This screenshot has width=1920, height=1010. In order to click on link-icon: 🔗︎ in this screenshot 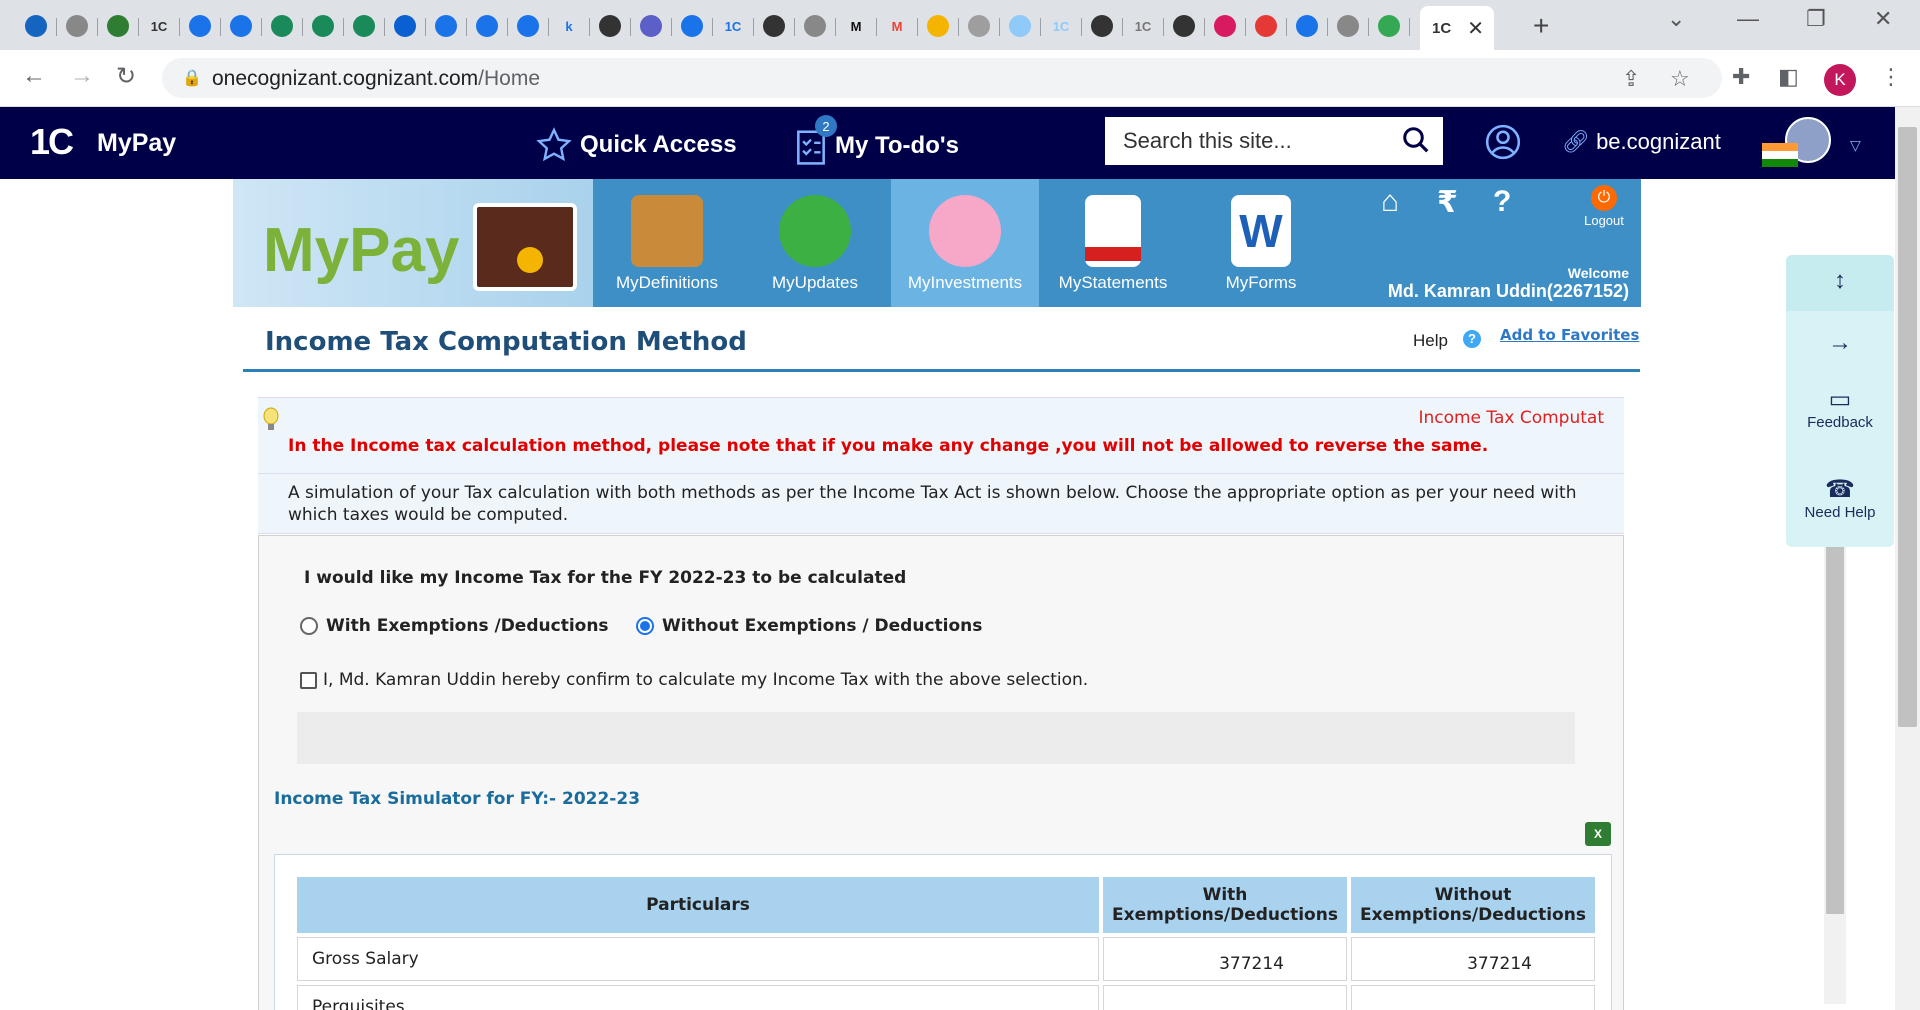, I will do `click(1576, 141)`.